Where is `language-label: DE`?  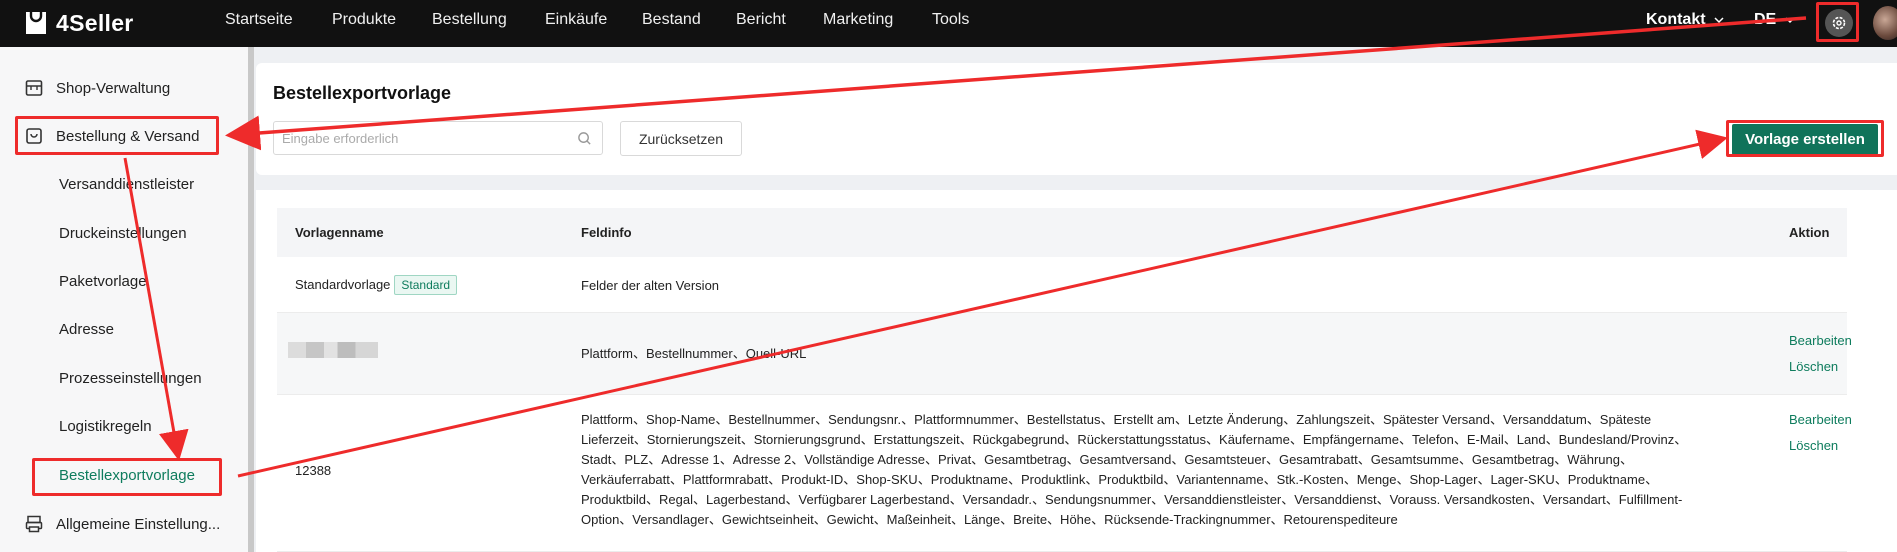 language-label: DE is located at coordinates (1765, 19).